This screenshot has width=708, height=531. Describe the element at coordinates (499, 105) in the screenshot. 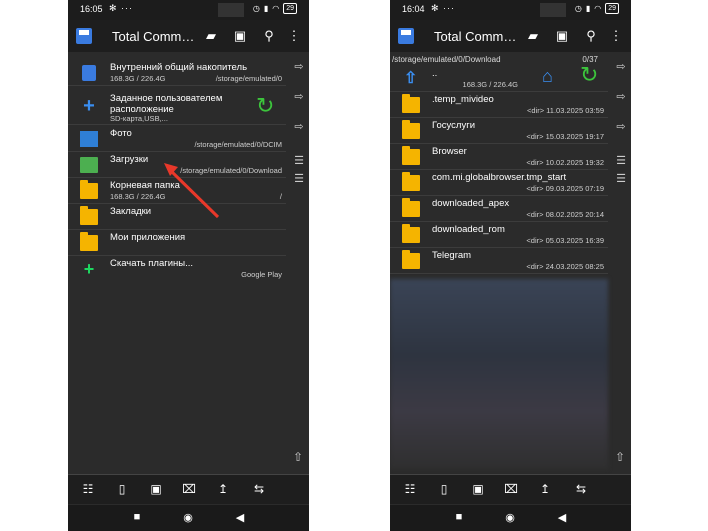

I see `table-row: .temp_mivideo <dir> 11.03.2025 03:59` at that location.